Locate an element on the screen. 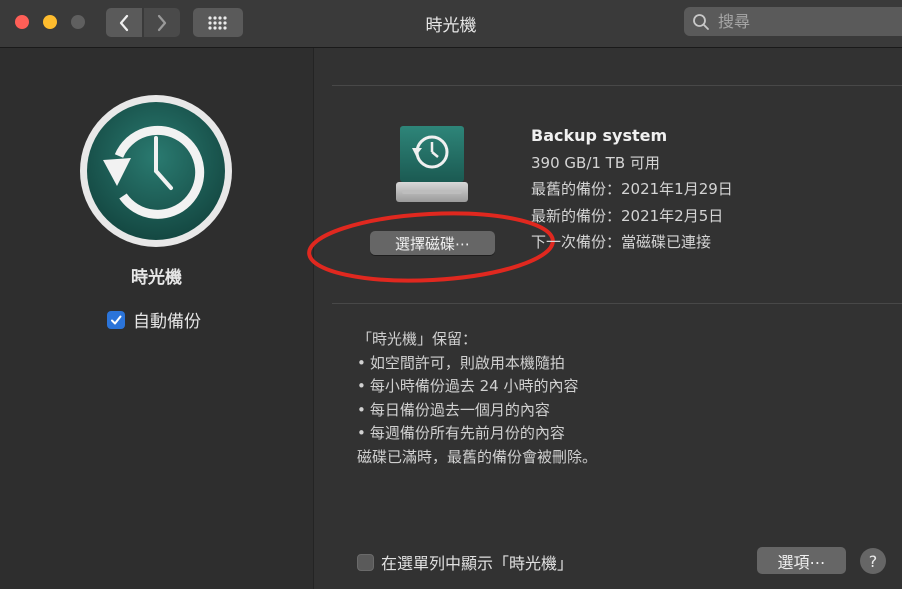 Image resolution: width=902 pixels, height=589 pixels. show-all-button is located at coordinates (218, 22).